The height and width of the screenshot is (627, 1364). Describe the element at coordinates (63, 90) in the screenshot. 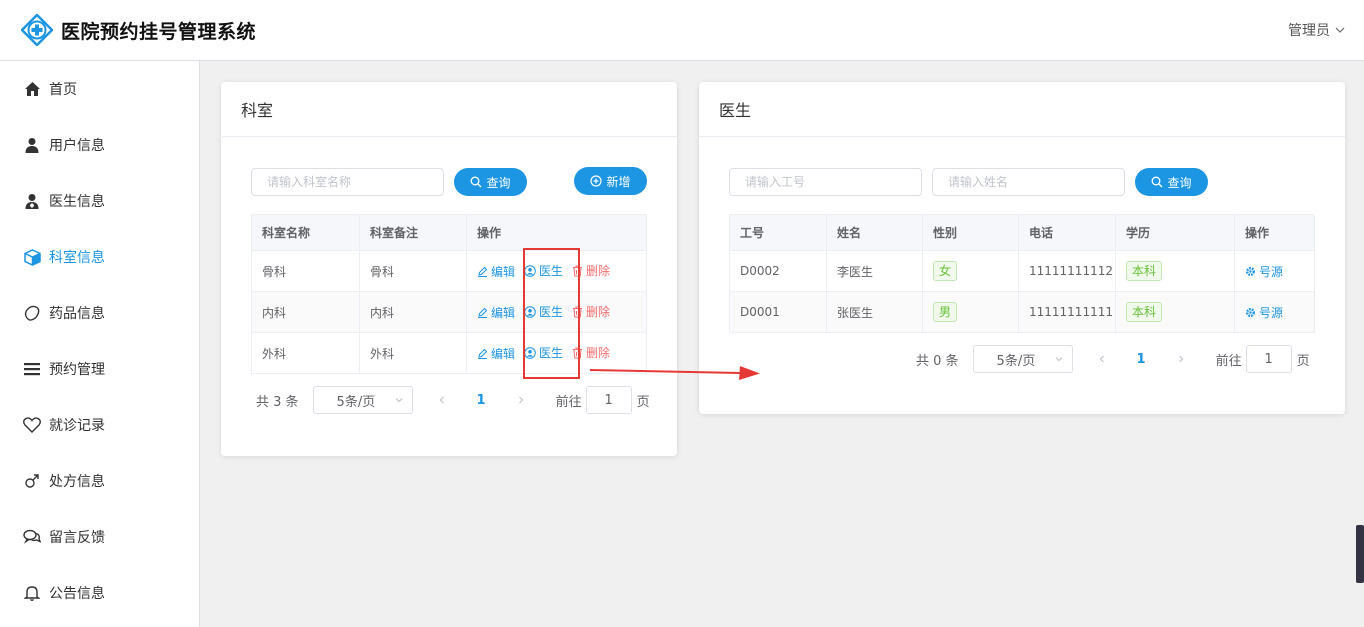

I see `sidebar-item-label: 首页` at that location.